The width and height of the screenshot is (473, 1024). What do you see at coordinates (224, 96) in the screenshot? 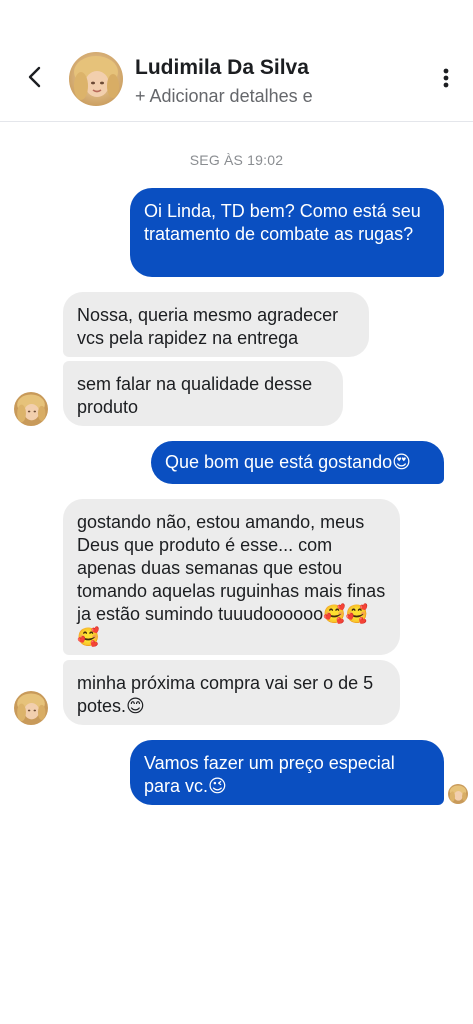
I see `add-details-link: + Adicionar detalhes e` at bounding box center [224, 96].